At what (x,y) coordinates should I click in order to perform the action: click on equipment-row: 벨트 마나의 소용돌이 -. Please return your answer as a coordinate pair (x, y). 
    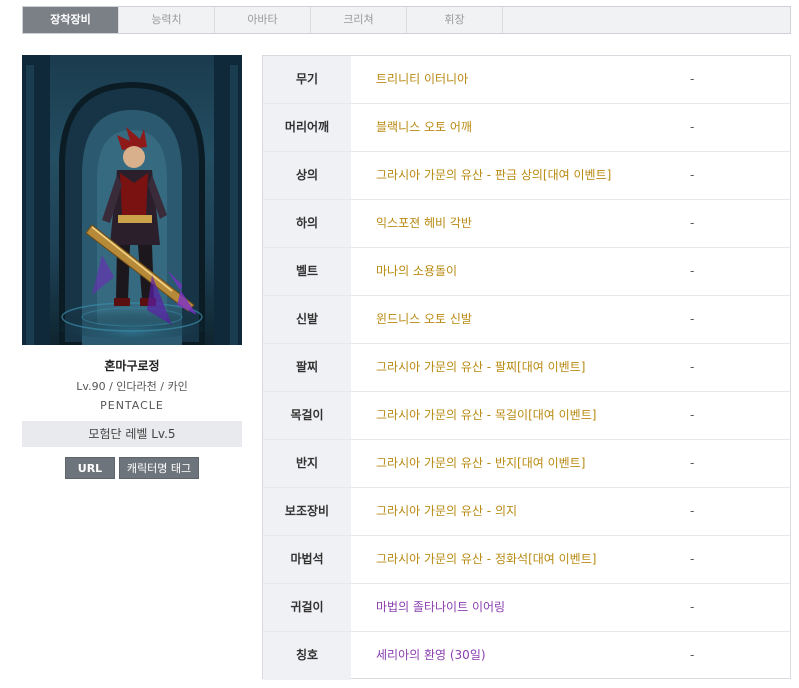
    Looking at the image, I should click on (526, 272).